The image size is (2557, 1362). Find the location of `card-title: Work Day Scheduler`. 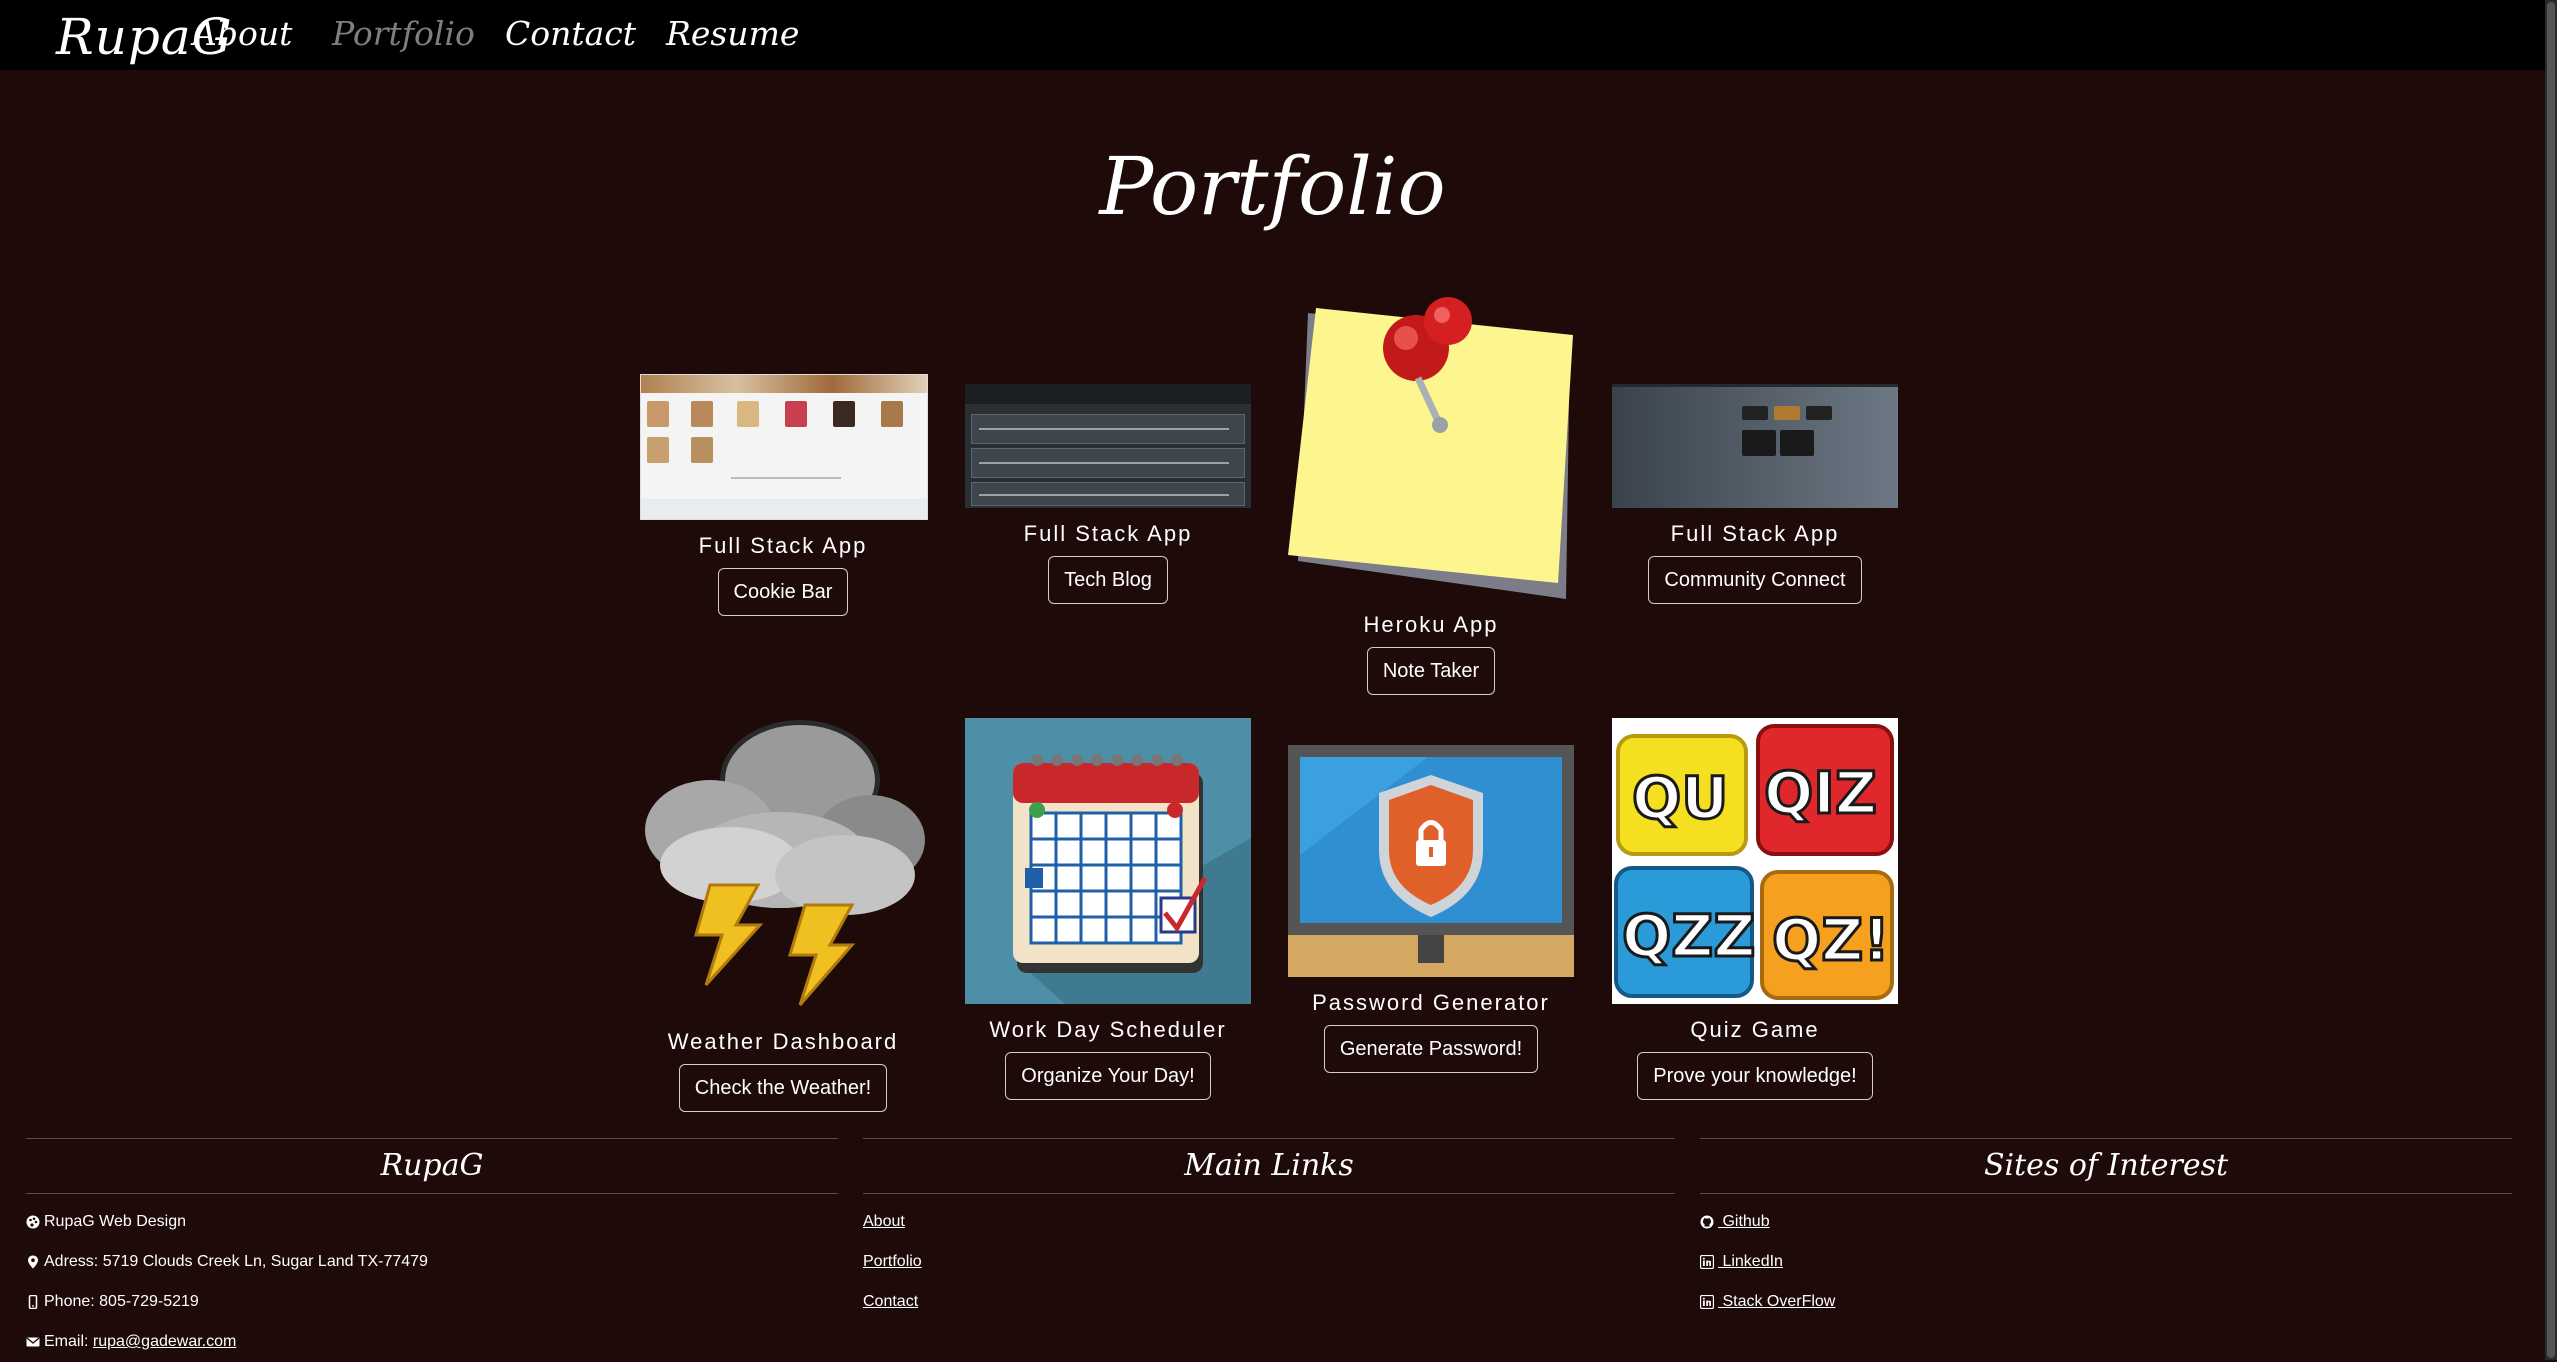

card-title: Work Day Scheduler is located at coordinates (1108, 1029).